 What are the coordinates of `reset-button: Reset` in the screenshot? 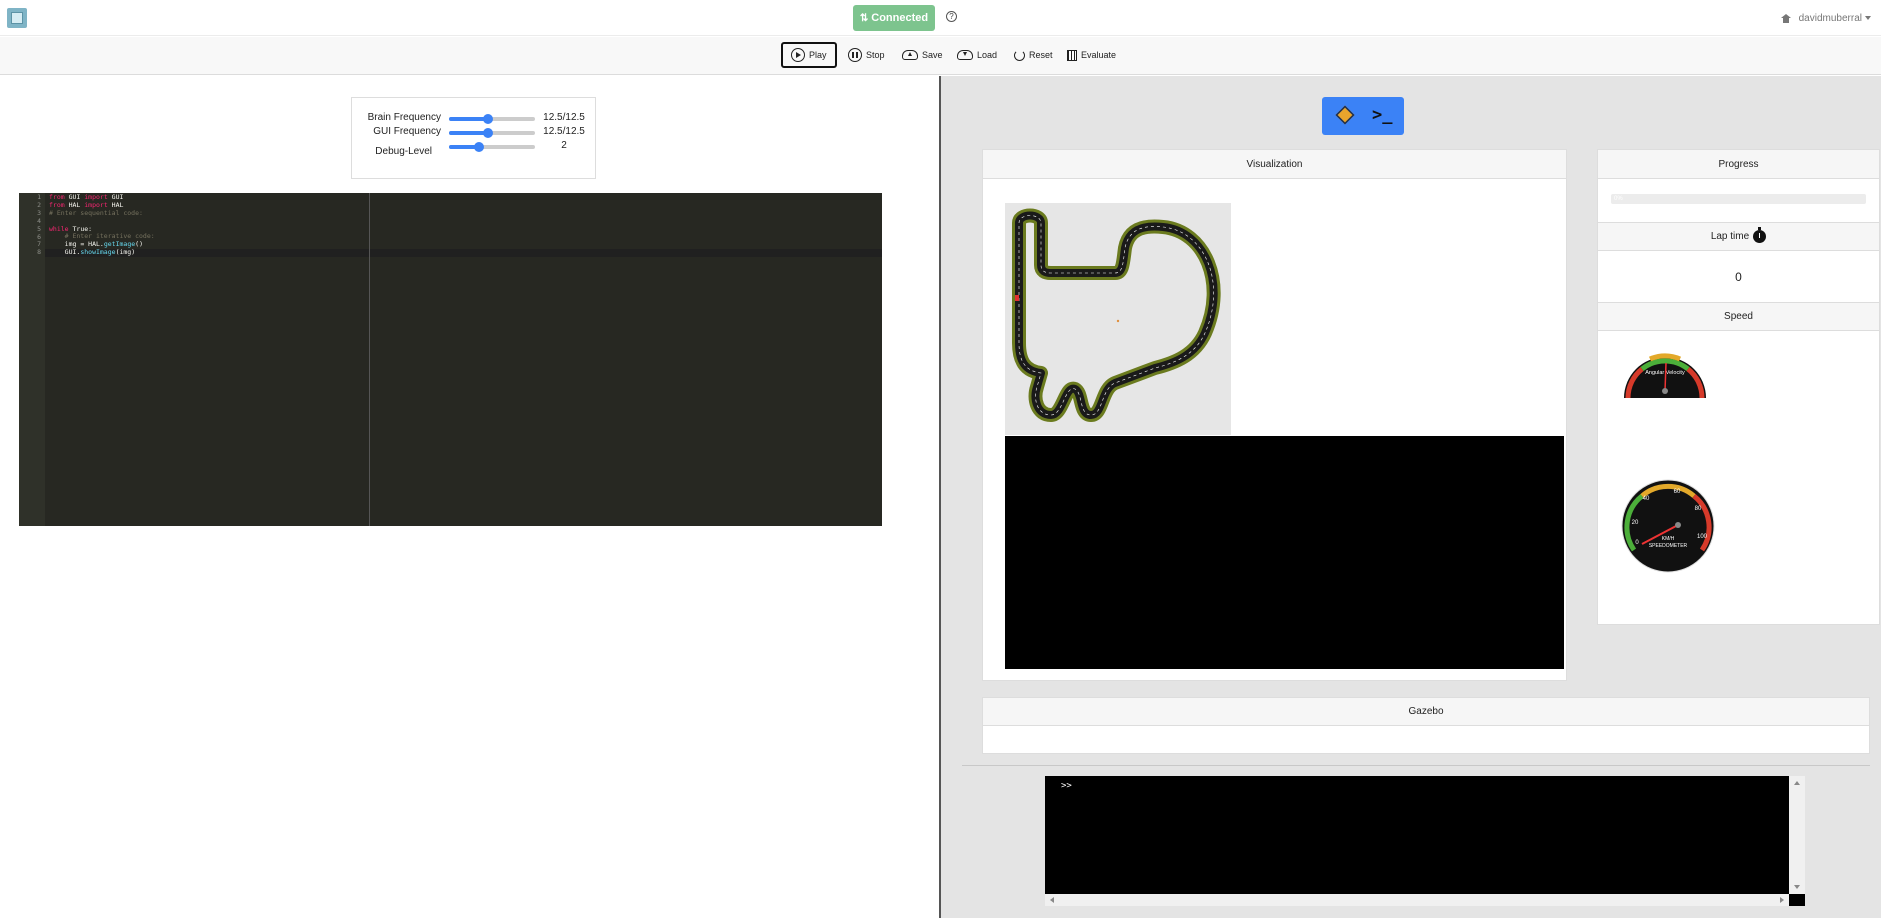 It's located at (1033, 55).